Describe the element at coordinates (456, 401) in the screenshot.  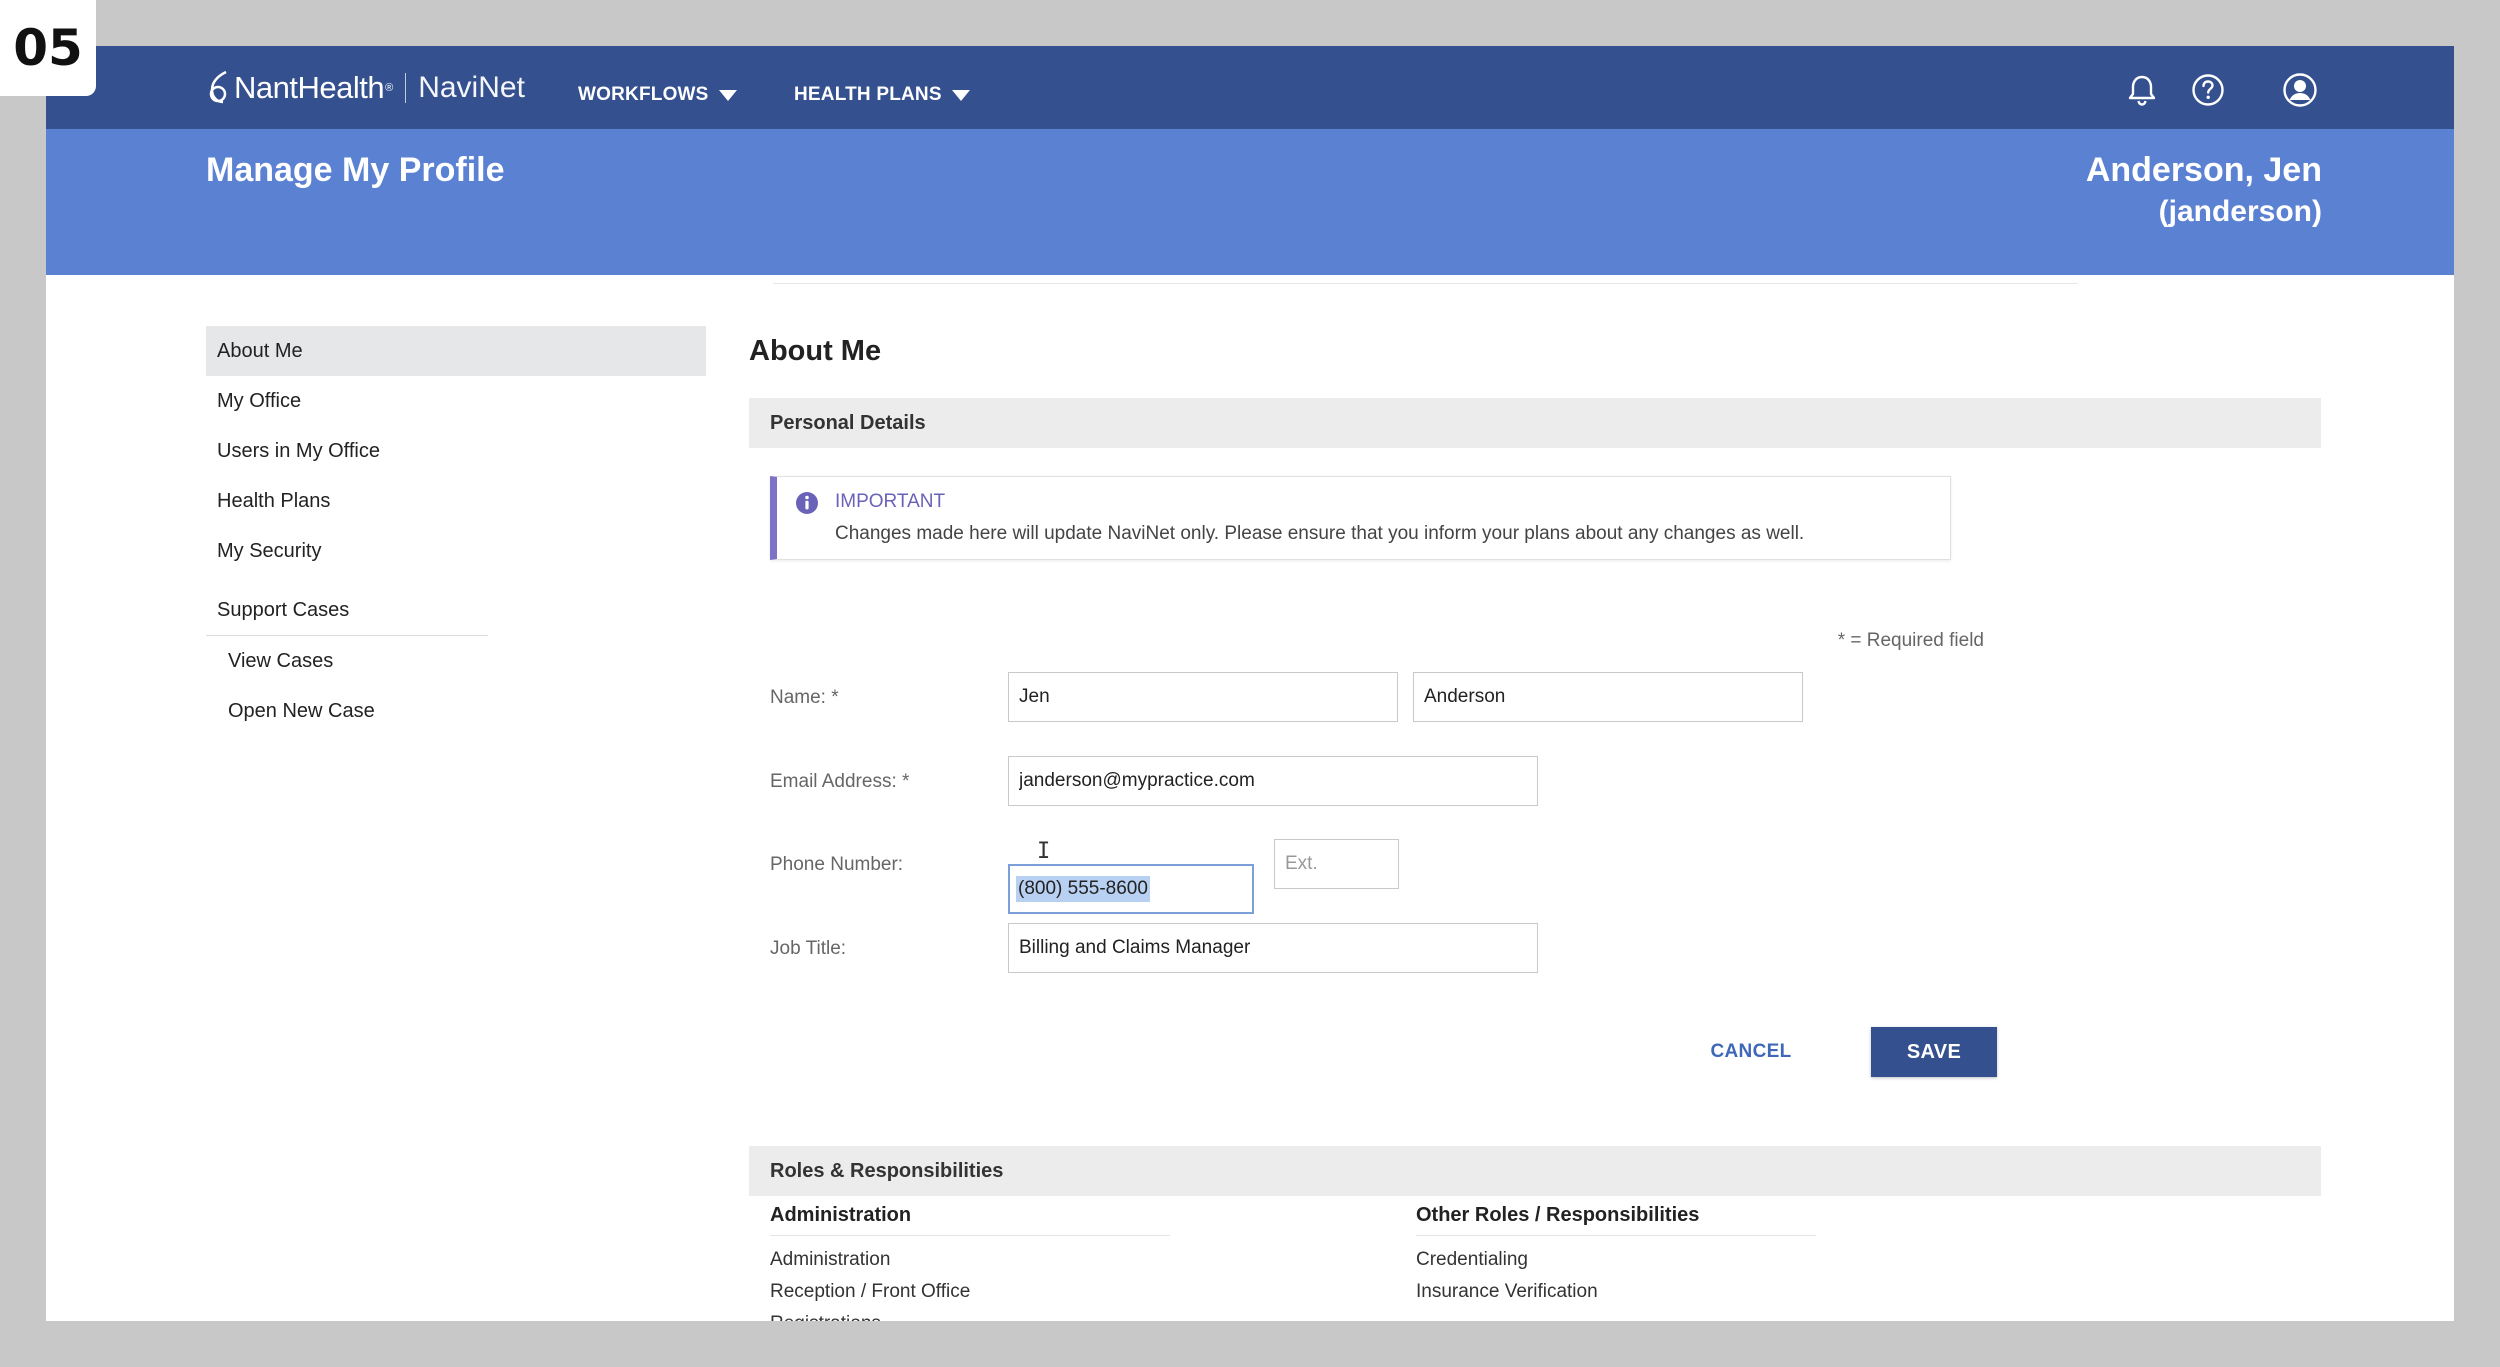
I see `sidebar-item-my-office: My Office` at that location.